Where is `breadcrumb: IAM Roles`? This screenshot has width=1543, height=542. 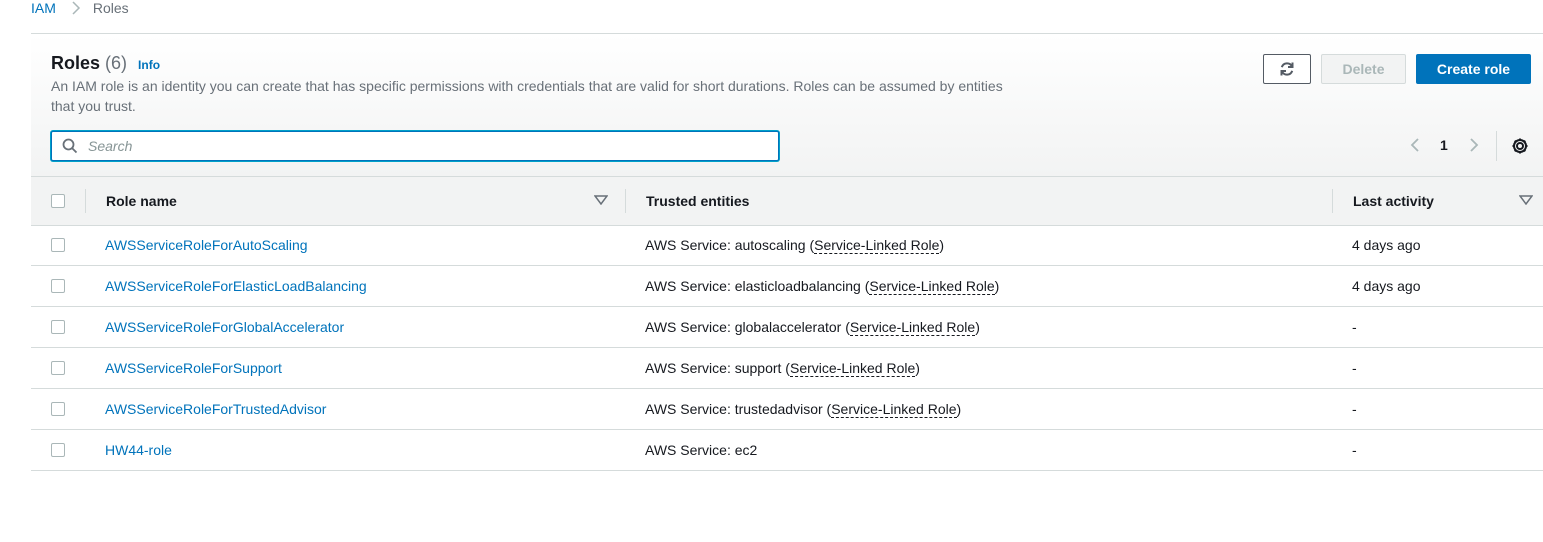
breadcrumb: IAM Roles is located at coordinates (80, 8).